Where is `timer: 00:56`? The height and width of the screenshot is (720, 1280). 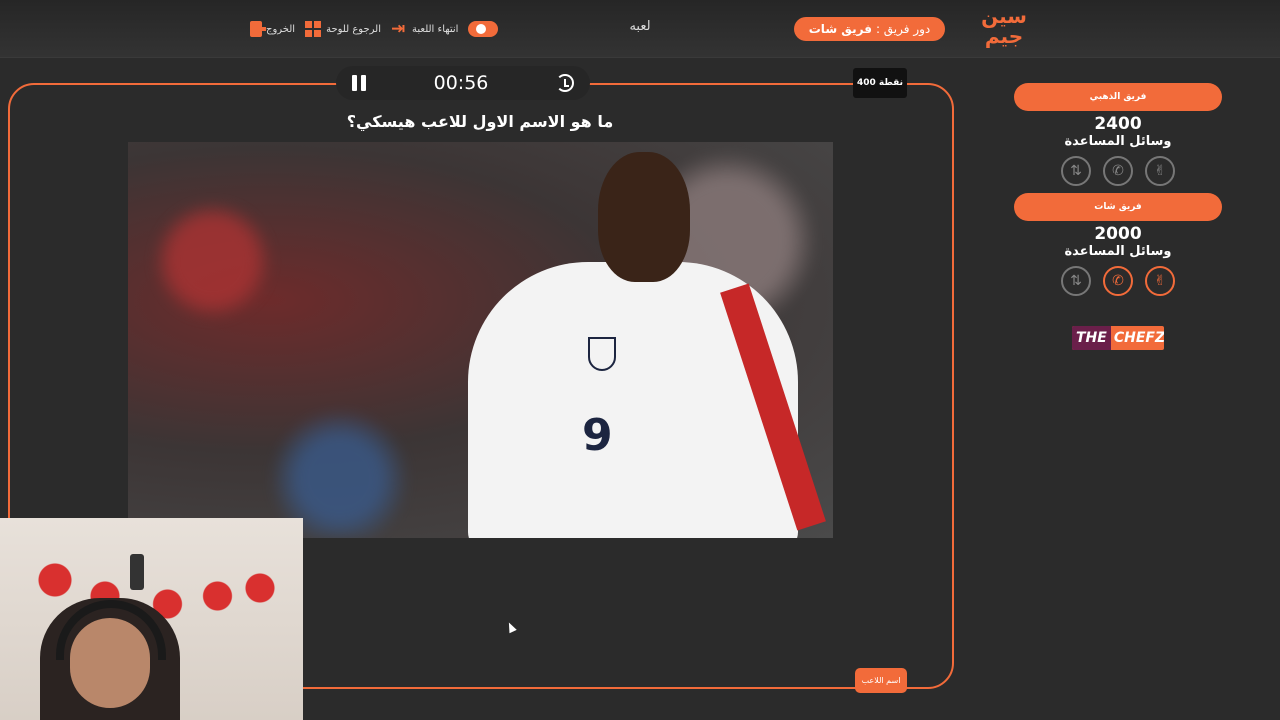
timer: 00:56 is located at coordinates (461, 83).